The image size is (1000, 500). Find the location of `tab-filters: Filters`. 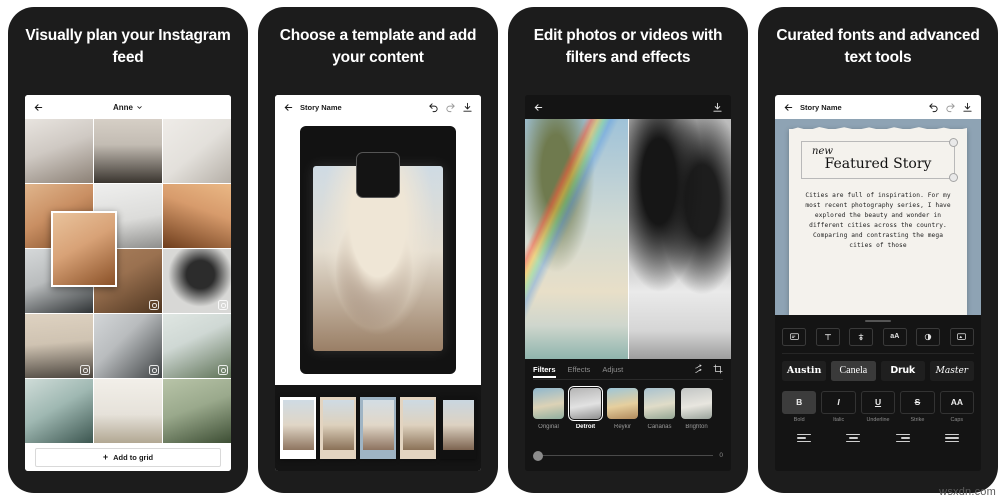

tab-filters: Filters is located at coordinates (544, 371).